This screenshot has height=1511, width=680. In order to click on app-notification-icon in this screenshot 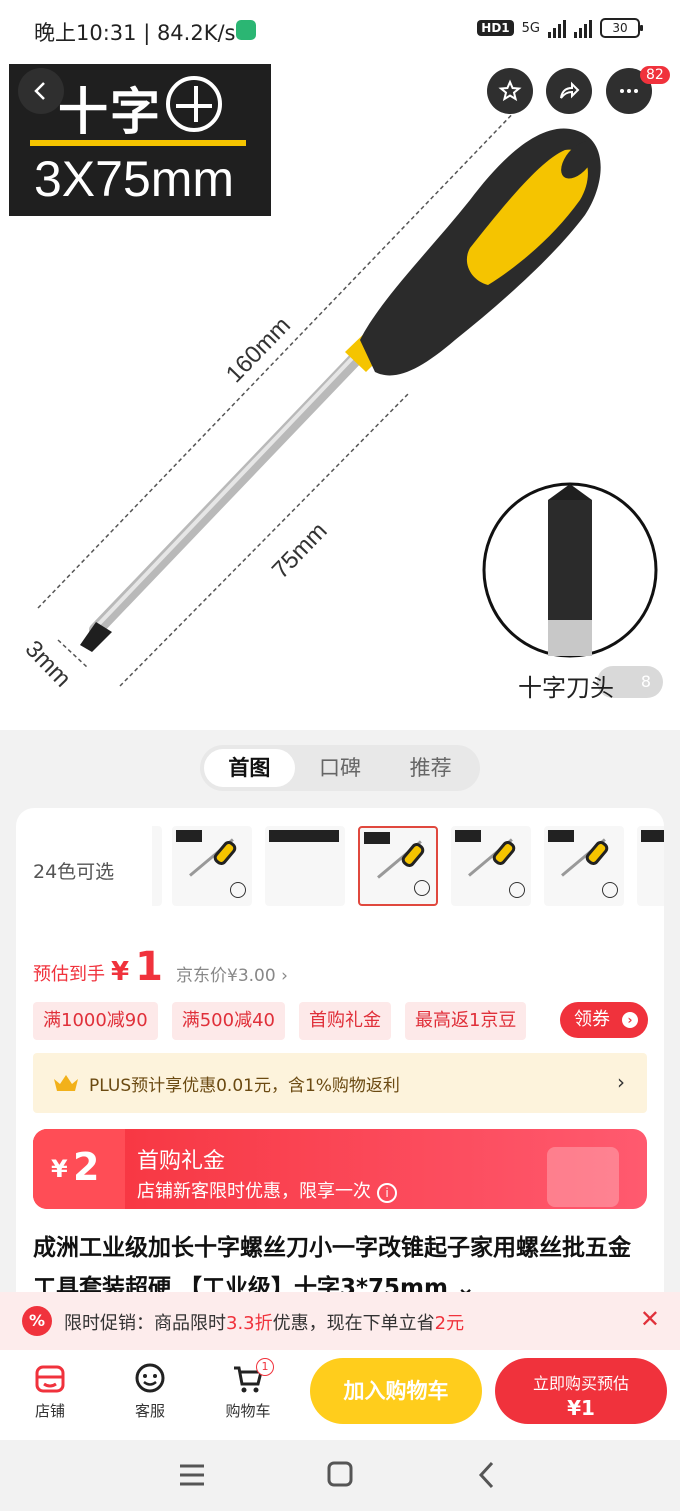, I will do `click(246, 30)`.